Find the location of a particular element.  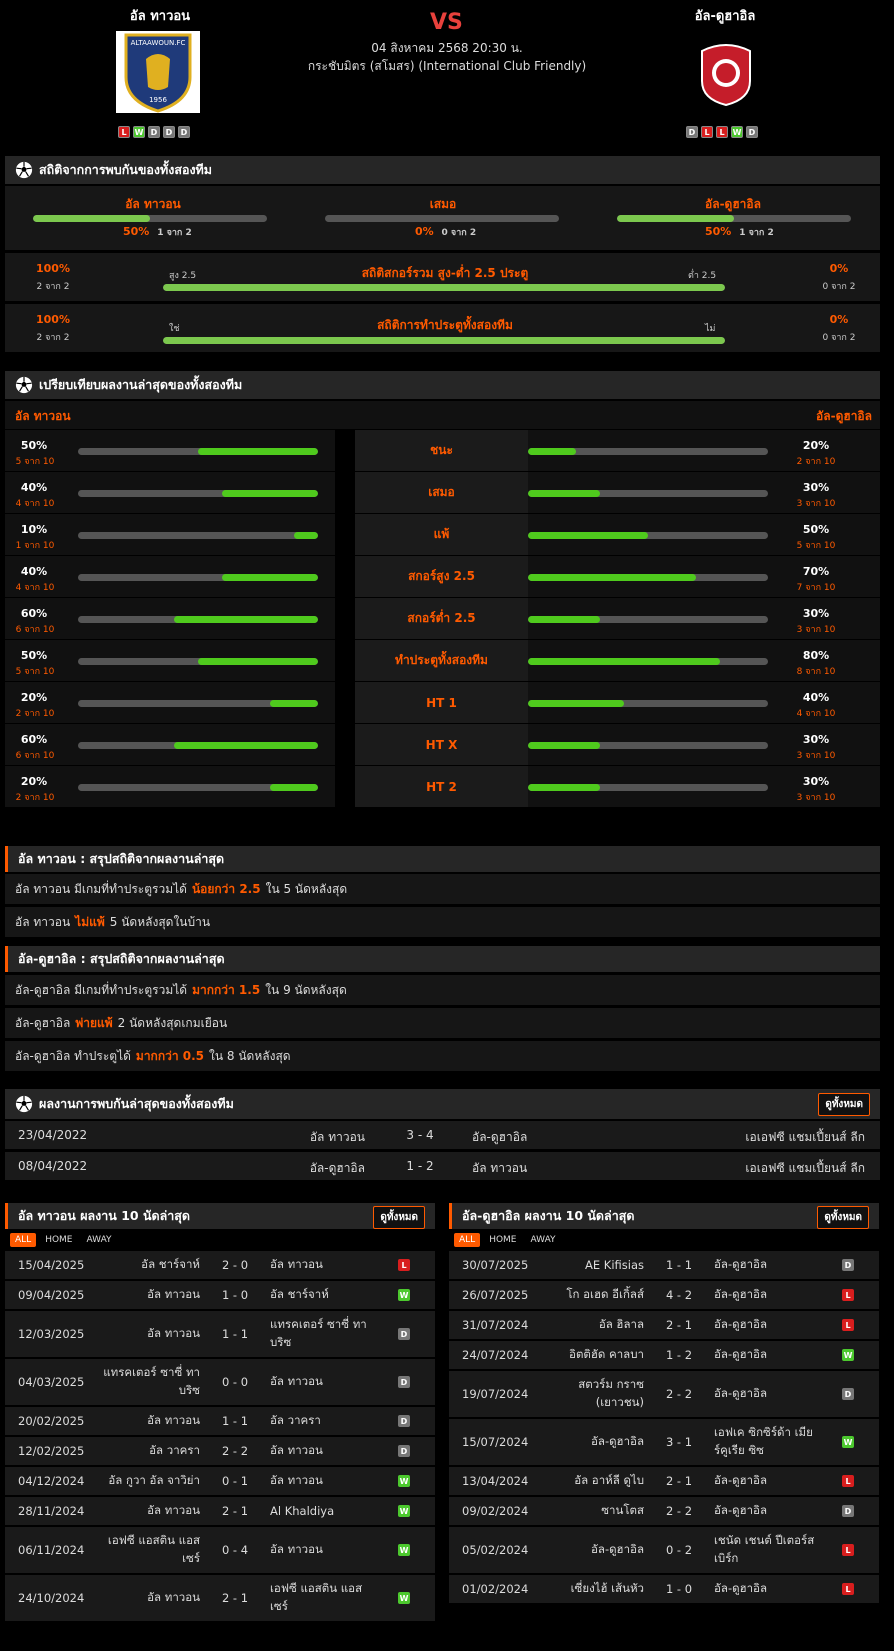

home-team-logo: ALTAAWOUN.FC 1956 is located at coordinates (158, 72).